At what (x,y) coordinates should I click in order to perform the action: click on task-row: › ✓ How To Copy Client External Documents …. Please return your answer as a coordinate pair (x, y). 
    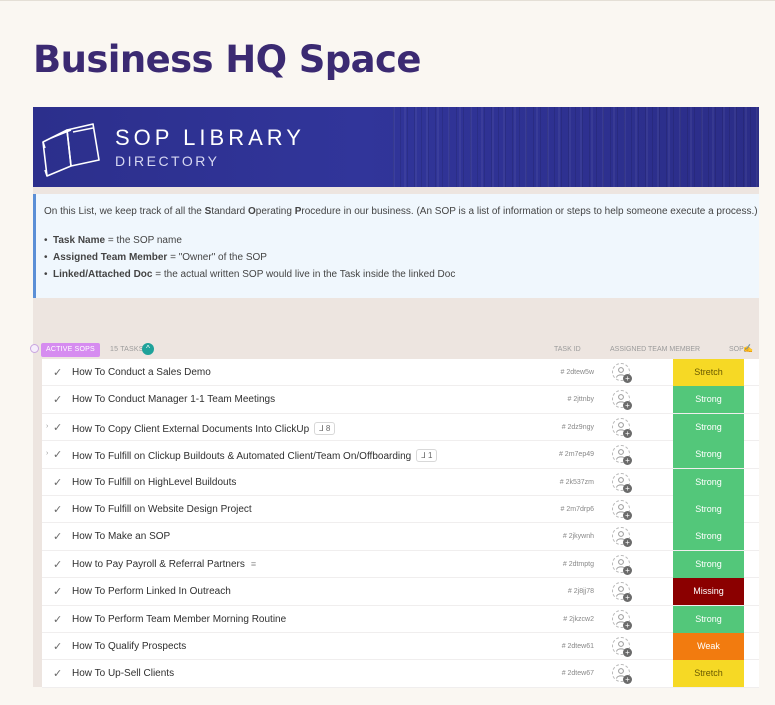
    Looking at the image, I should click on (400, 427).